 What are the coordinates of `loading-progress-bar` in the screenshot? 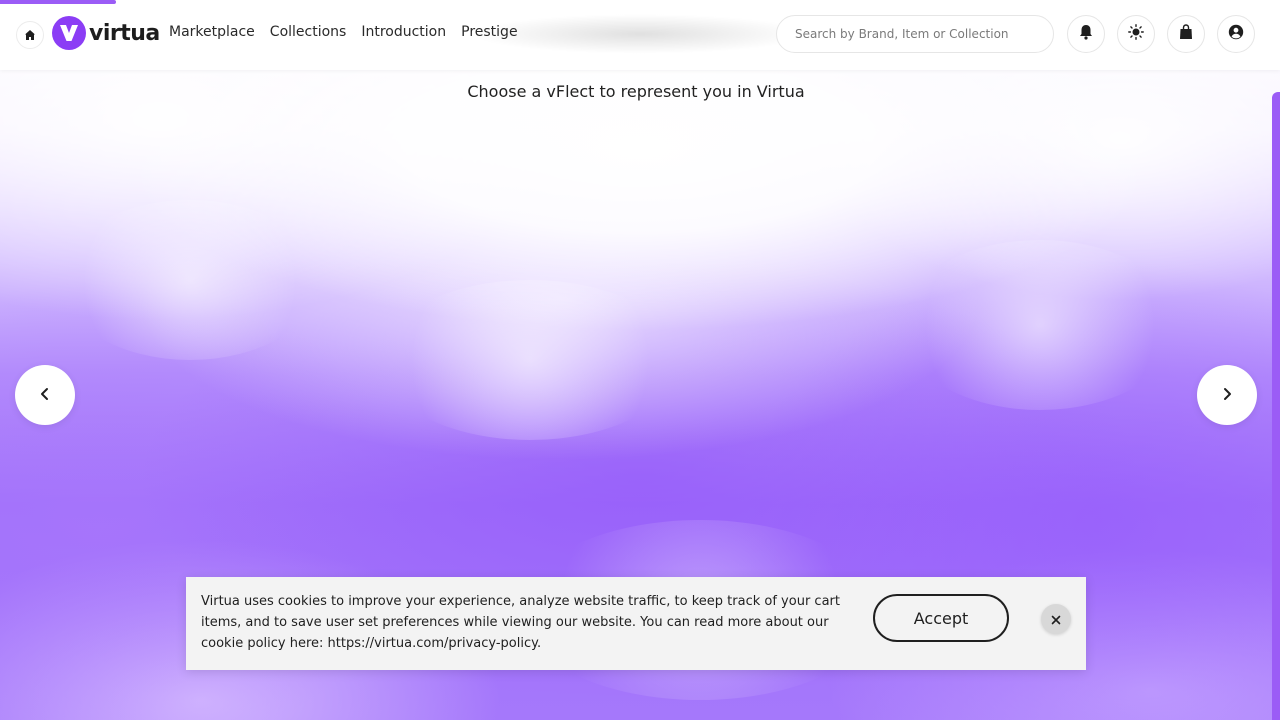 It's located at (58, 2).